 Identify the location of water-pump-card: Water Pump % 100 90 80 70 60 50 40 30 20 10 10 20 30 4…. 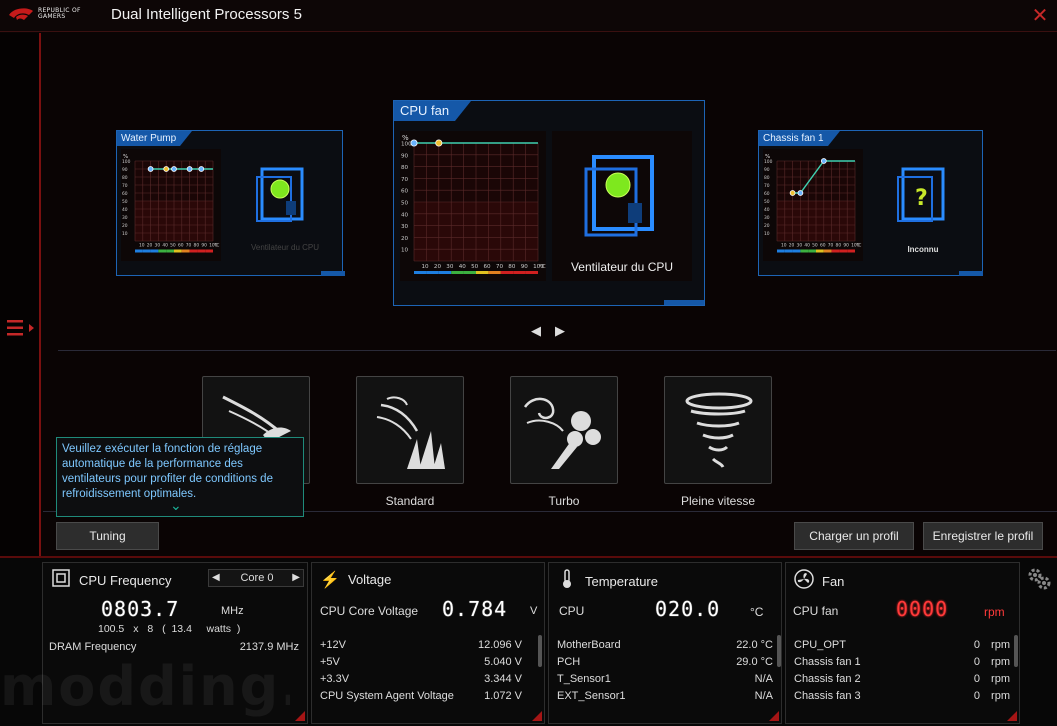
(230, 203).